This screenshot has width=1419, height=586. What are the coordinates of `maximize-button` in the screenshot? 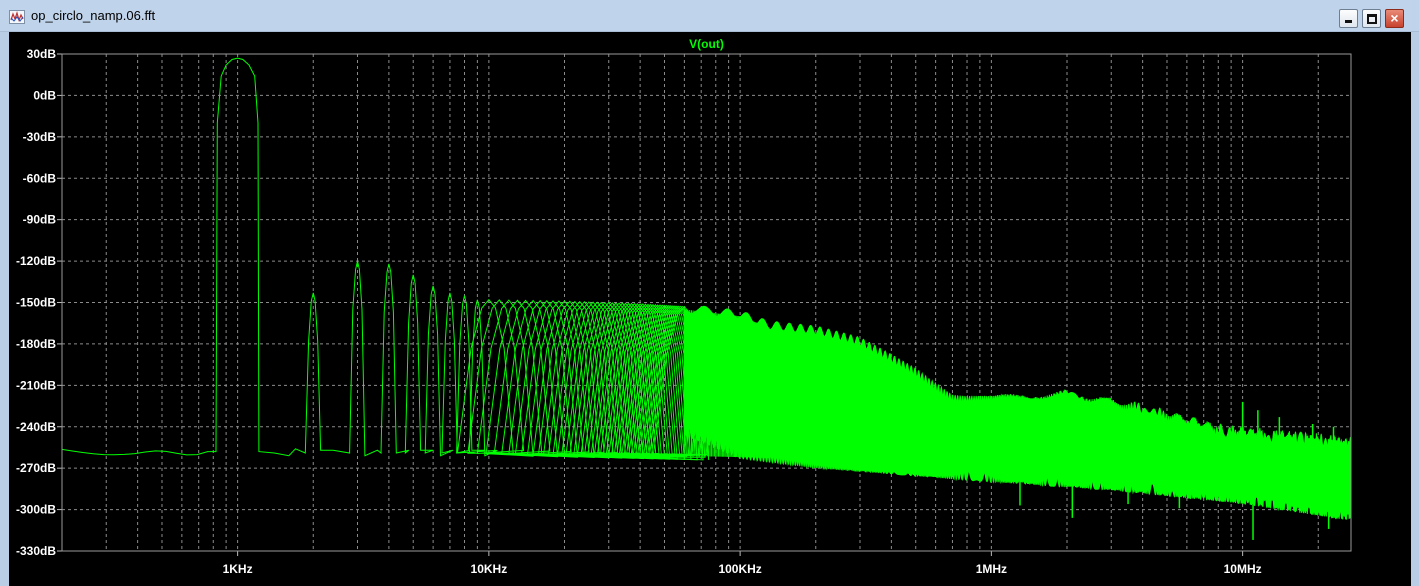 It's located at (1371, 18).